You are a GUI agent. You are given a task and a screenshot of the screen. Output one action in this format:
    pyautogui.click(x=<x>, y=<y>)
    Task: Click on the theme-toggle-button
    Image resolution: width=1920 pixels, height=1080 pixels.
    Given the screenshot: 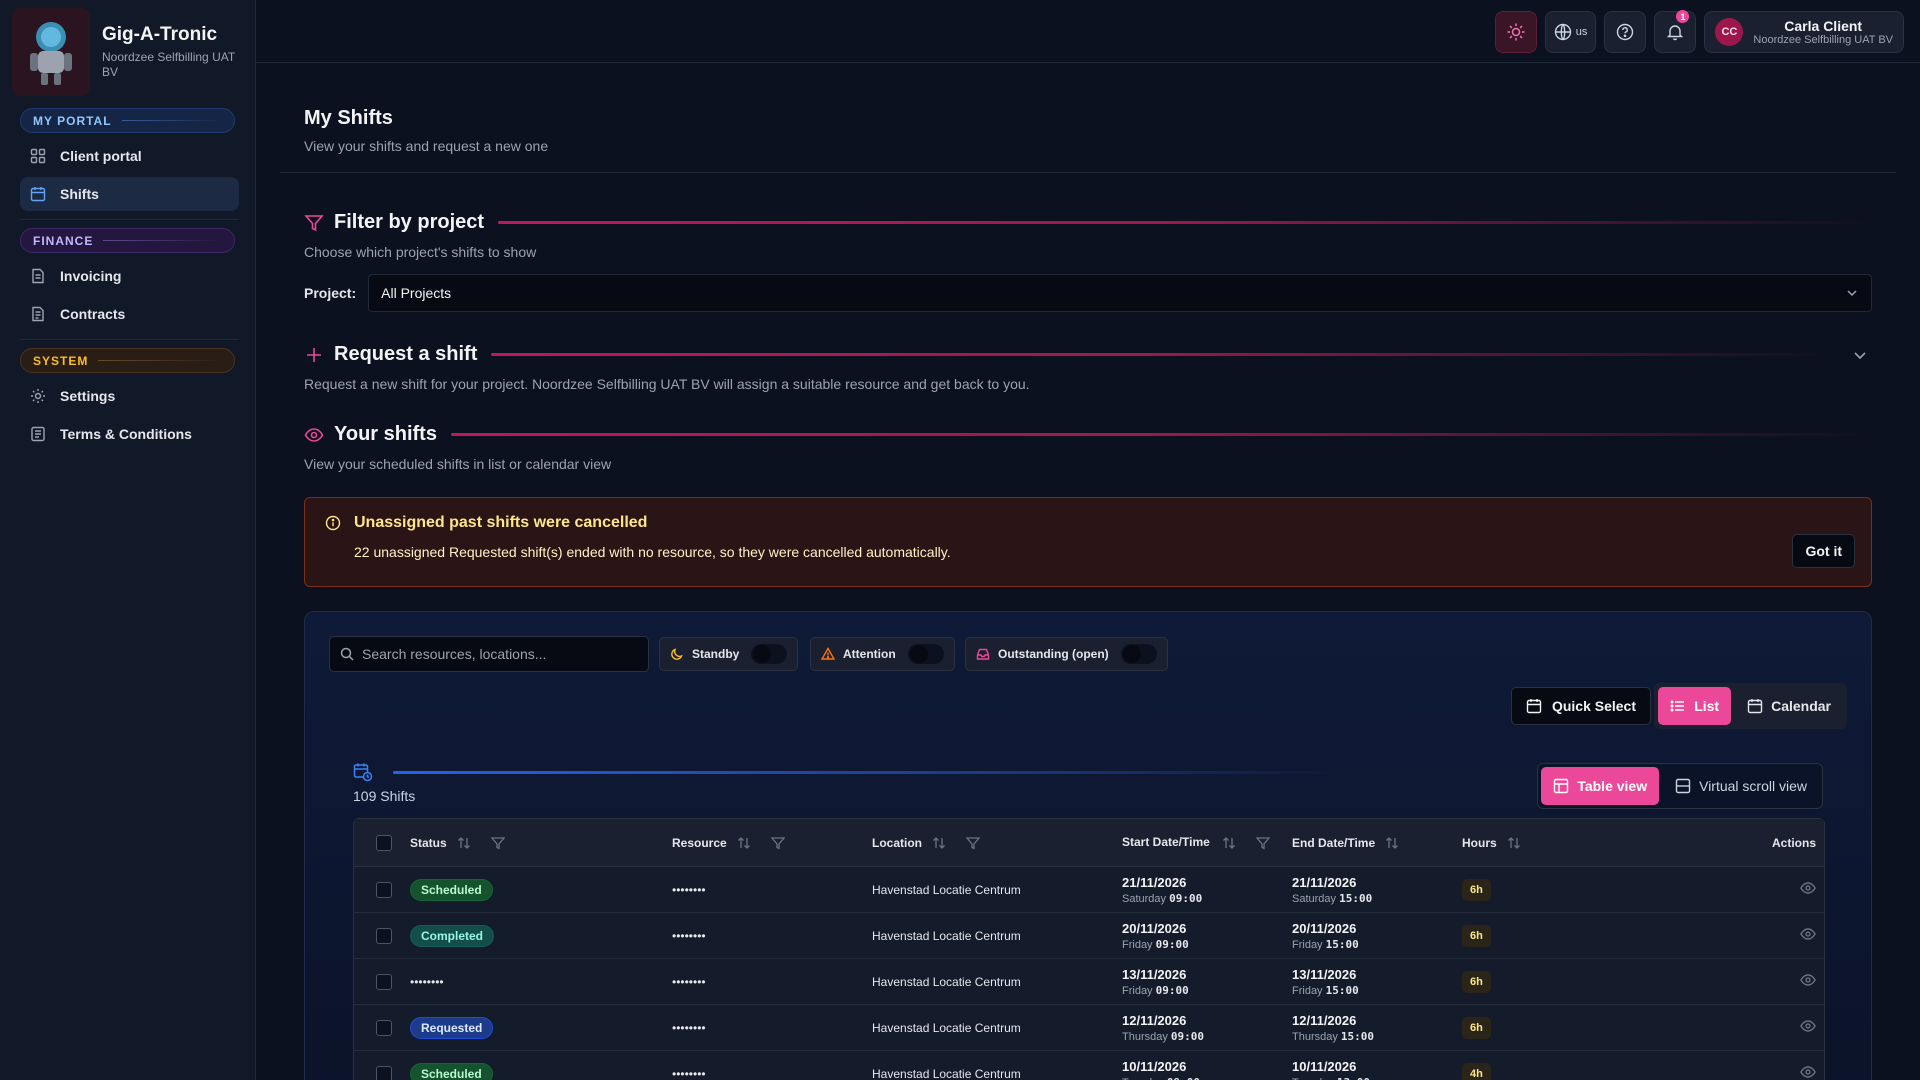 What is the action you would take?
    pyautogui.click(x=1515, y=32)
    